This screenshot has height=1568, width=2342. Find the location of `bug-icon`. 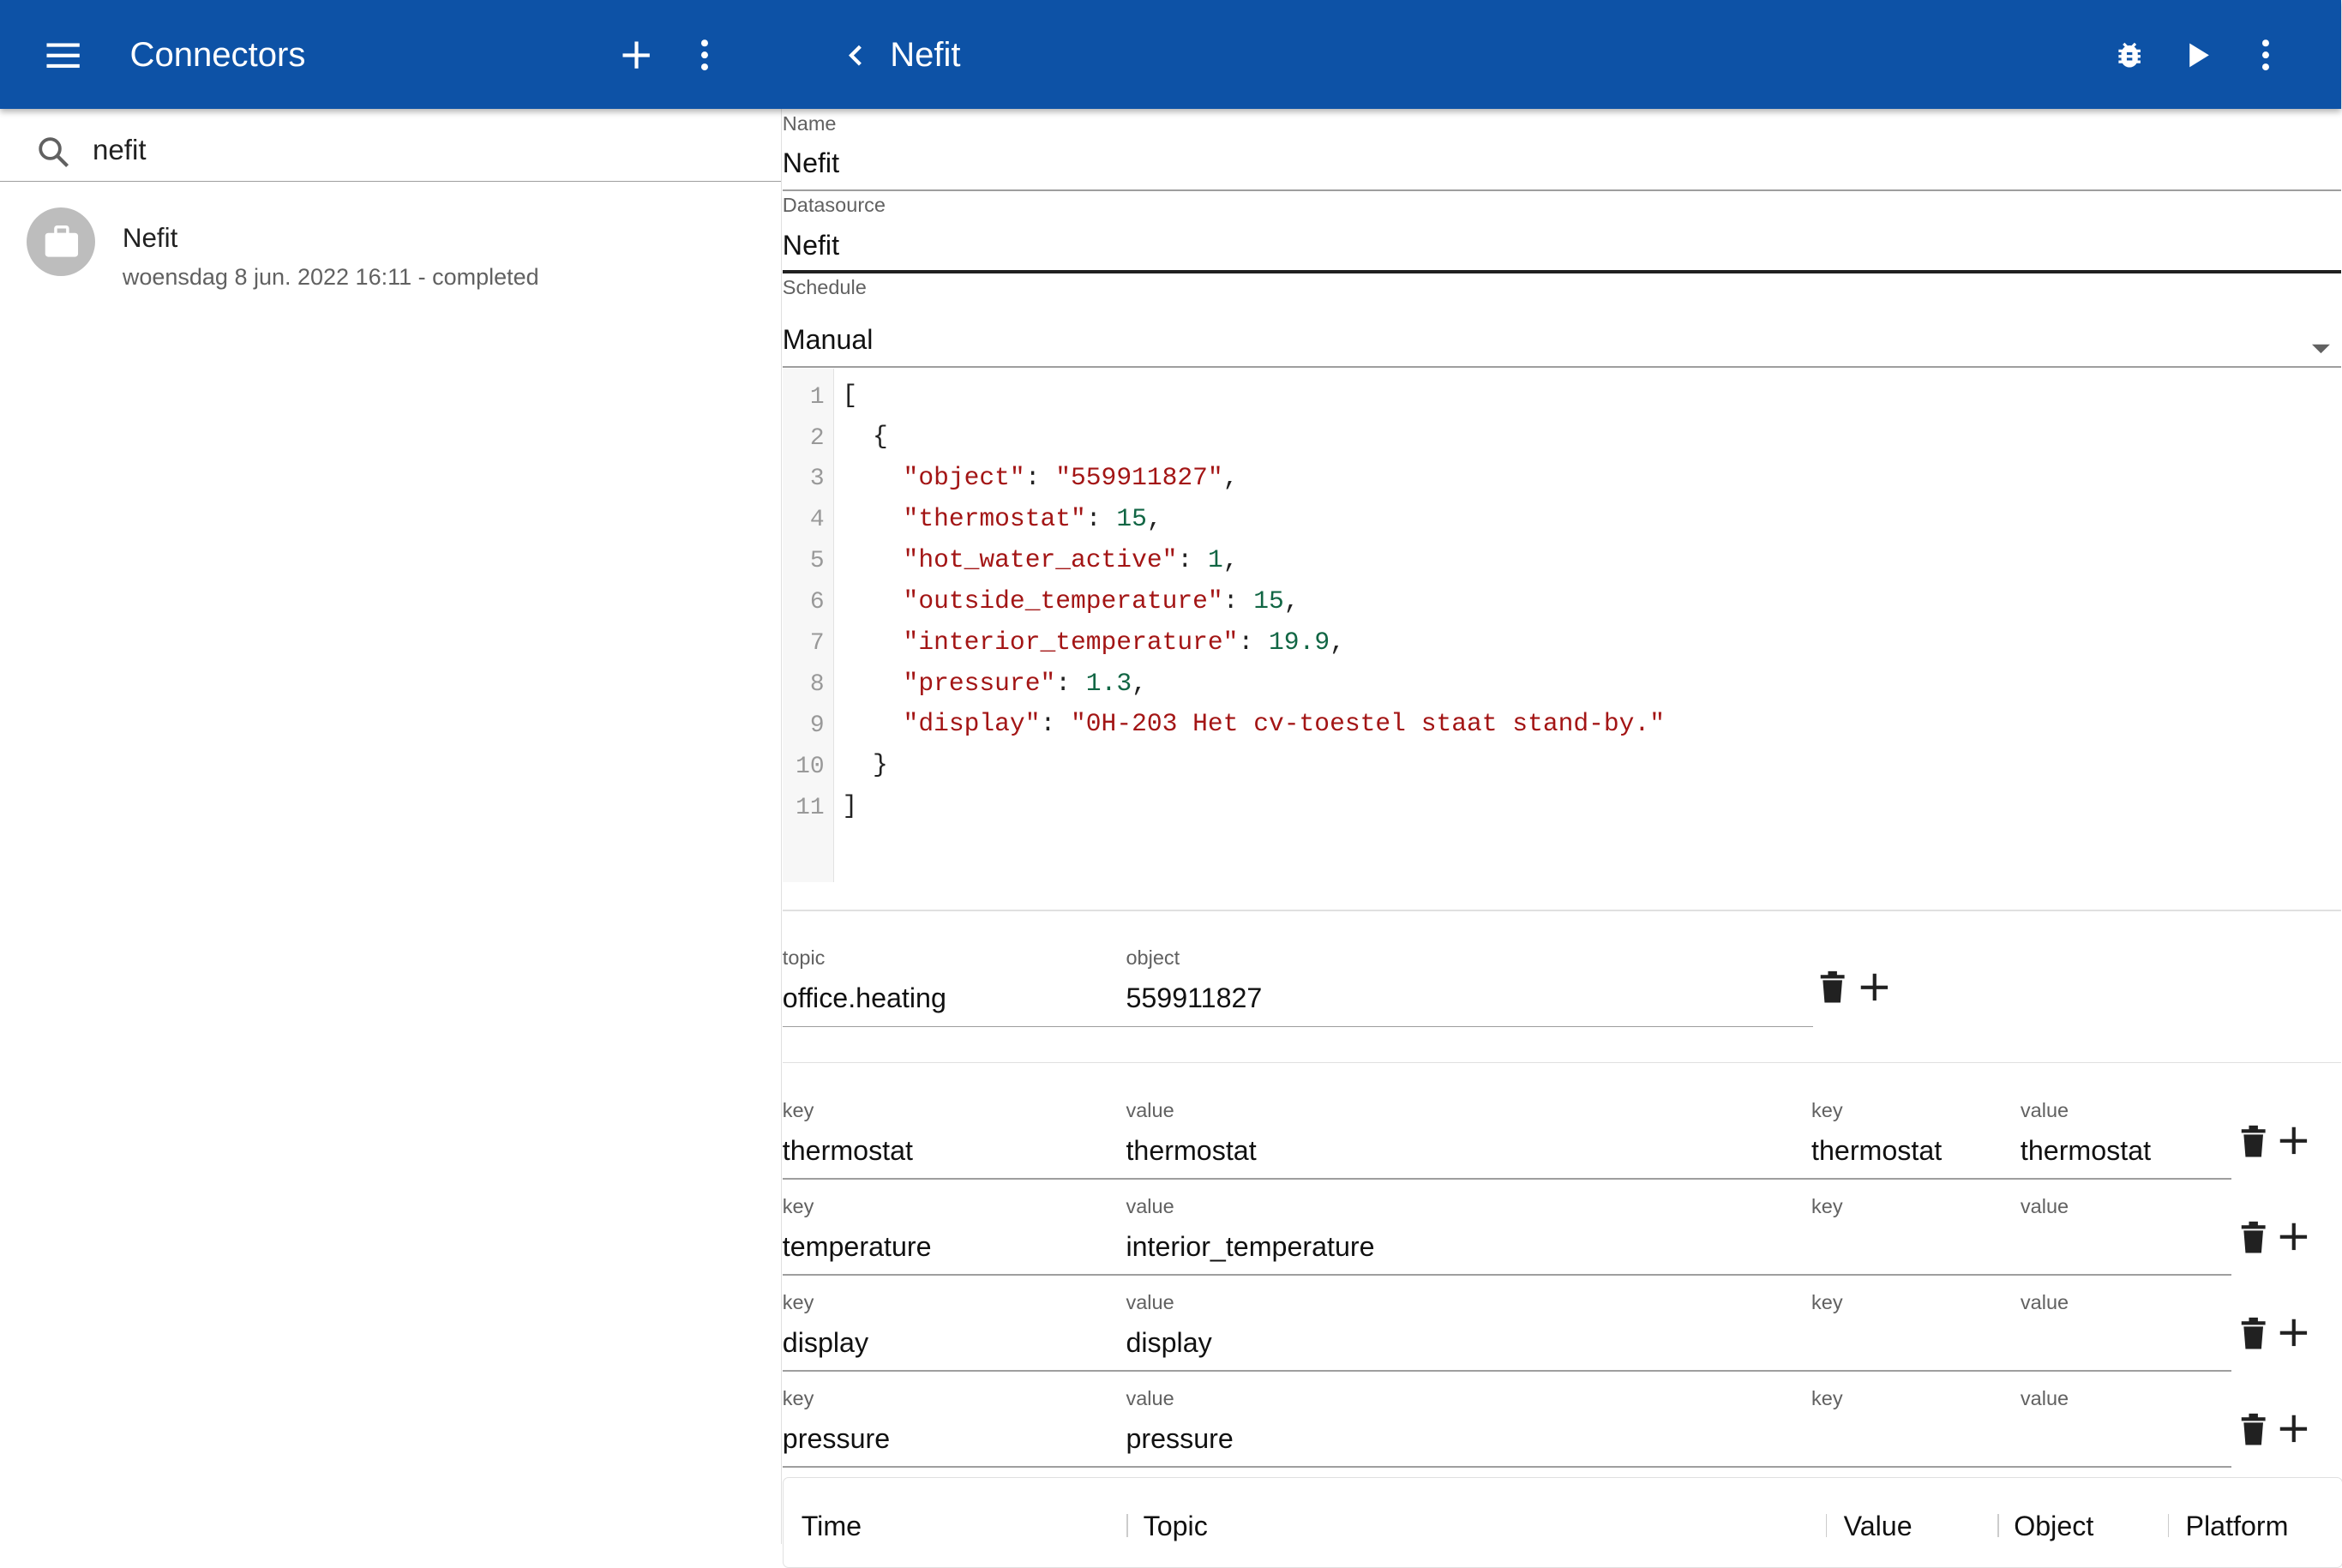

bug-icon is located at coordinates (2129, 55).